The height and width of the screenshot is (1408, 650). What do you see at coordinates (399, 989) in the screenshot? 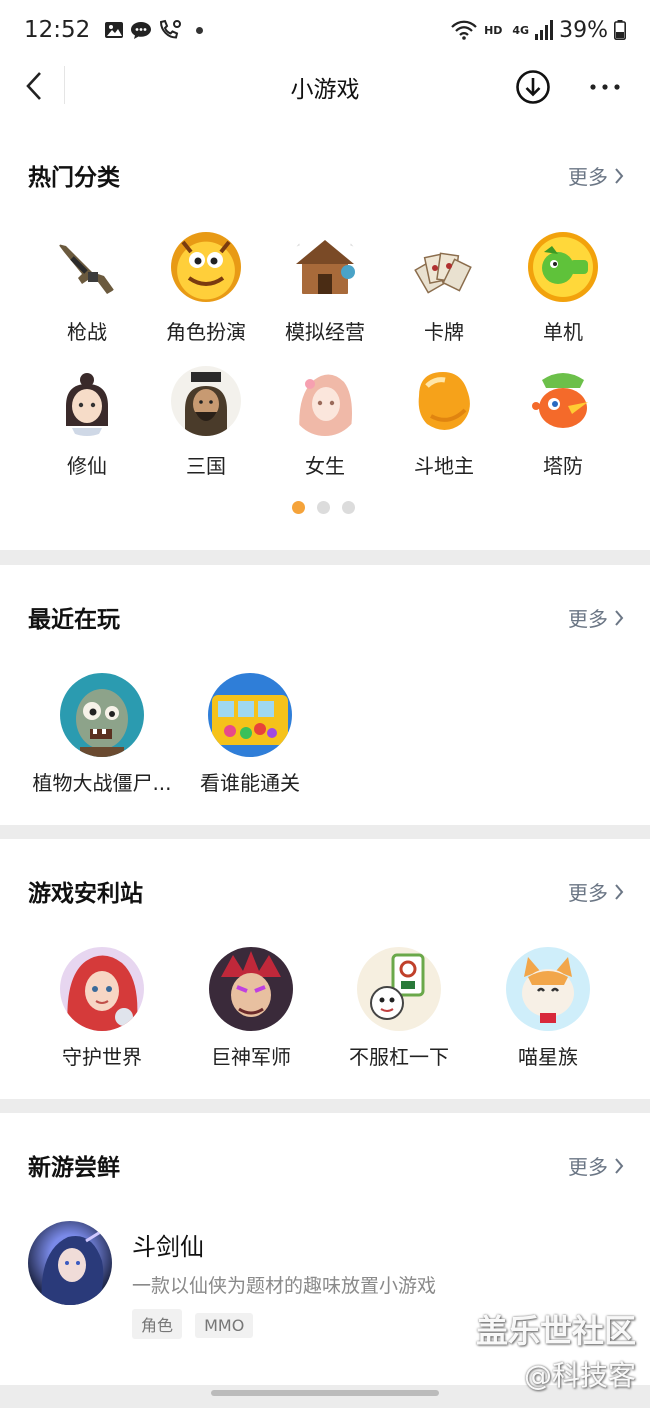
I see `mahjong-icon` at bounding box center [399, 989].